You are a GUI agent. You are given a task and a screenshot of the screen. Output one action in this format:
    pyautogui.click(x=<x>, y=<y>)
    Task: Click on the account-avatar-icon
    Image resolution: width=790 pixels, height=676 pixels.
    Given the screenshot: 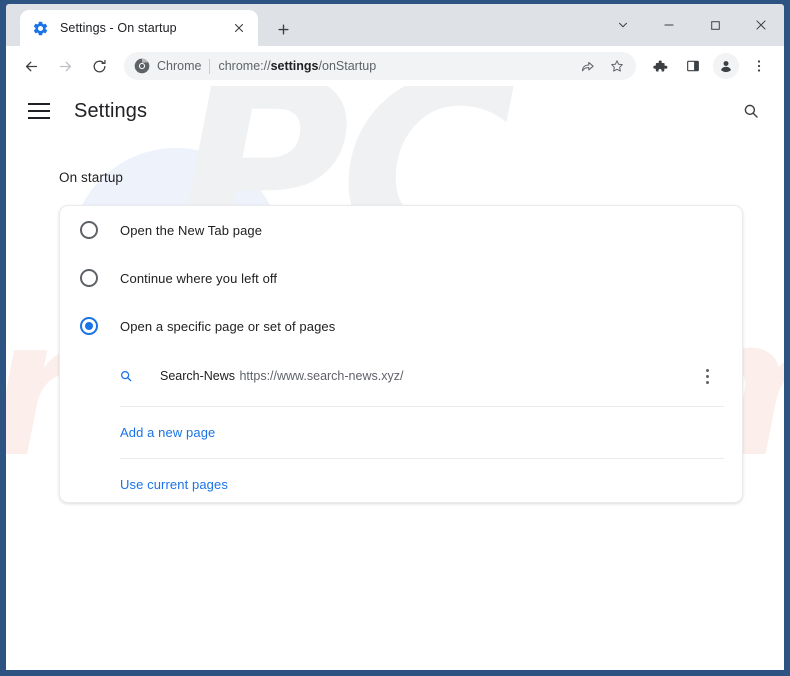 What is the action you would take?
    pyautogui.click(x=726, y=66)
    